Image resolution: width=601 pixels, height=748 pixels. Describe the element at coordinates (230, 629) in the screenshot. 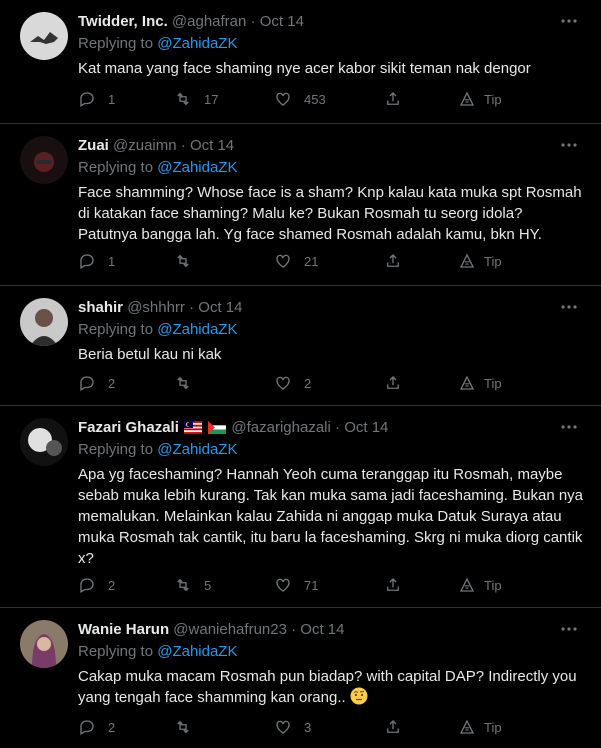

I see `user-handle: @waniehafrun23` at that location.